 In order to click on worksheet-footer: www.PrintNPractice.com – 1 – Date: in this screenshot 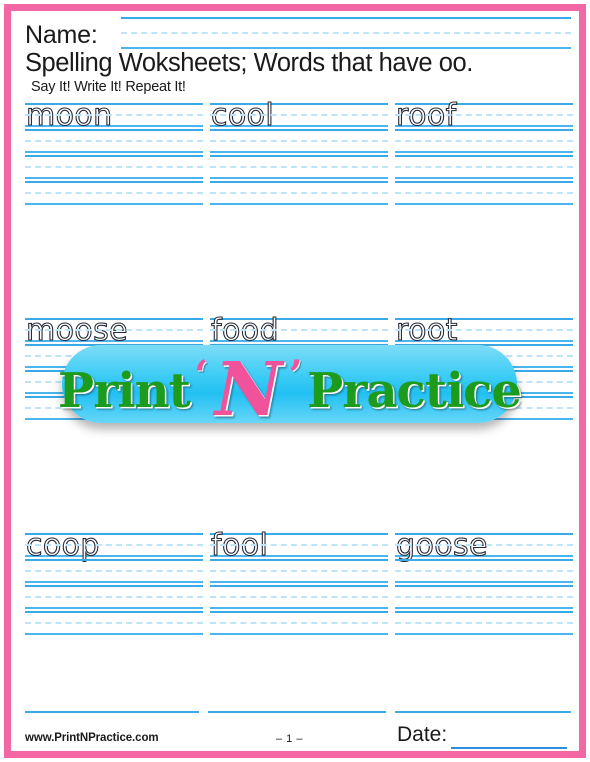, I will do `click(299, 730)`.